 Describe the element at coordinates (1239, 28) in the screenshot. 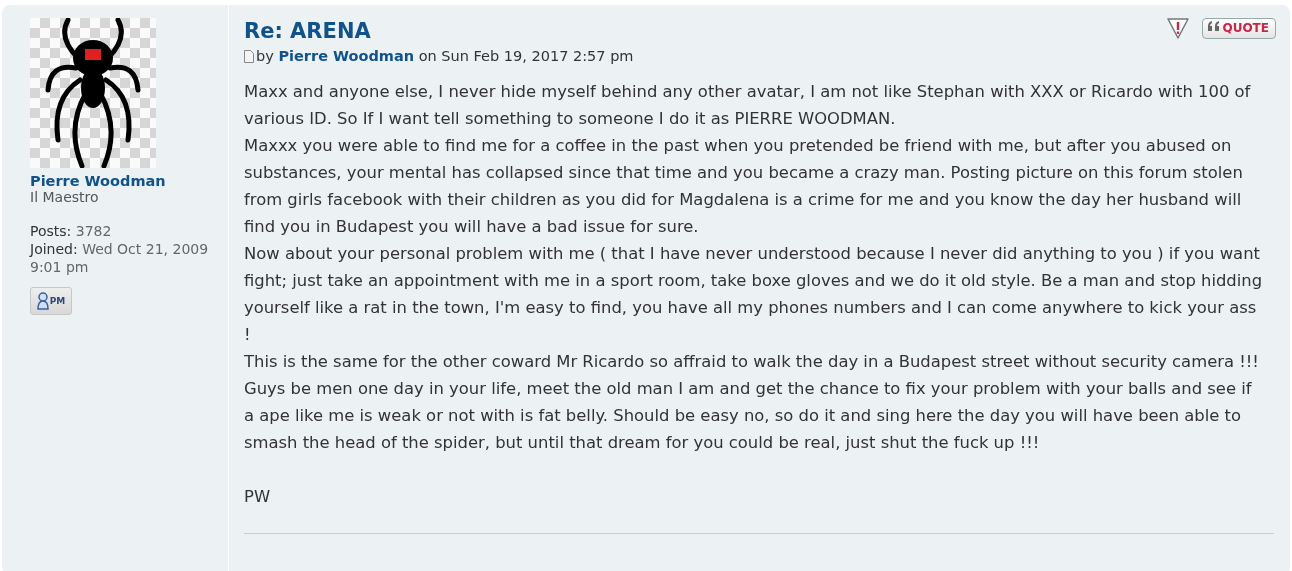

I see `quote-button: QUOTE` at that location.